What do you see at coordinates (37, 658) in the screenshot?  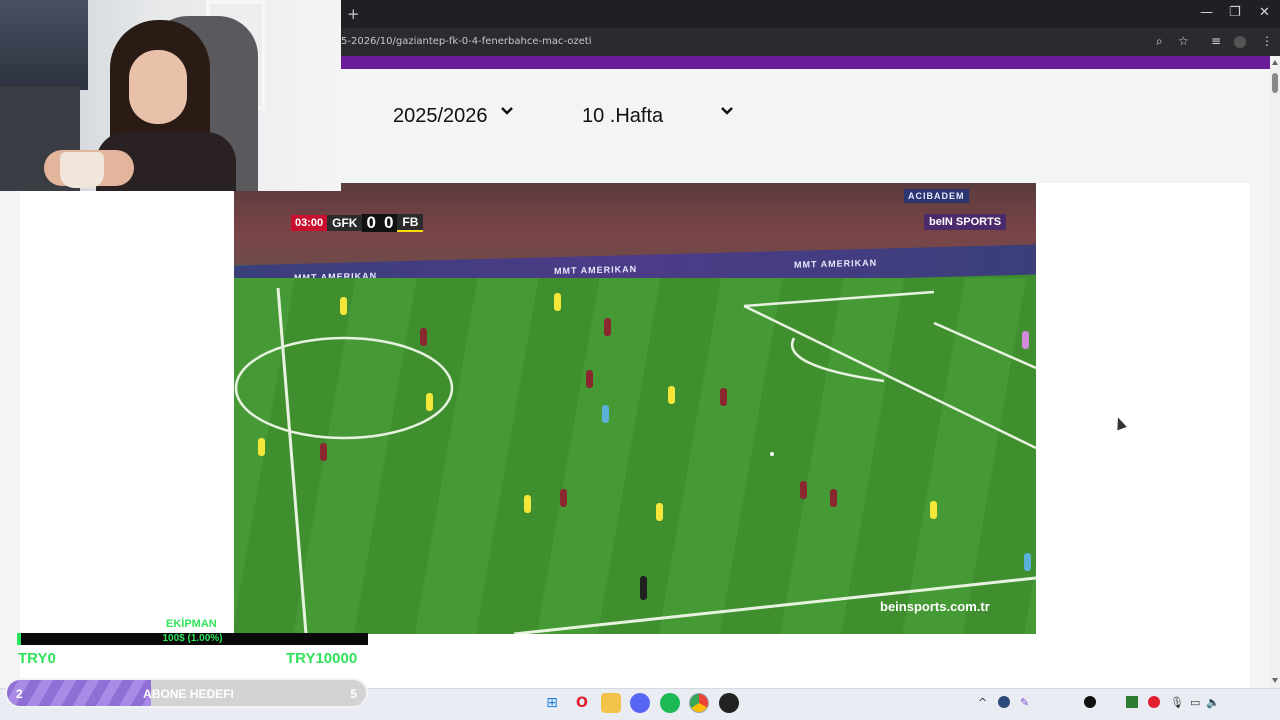 I see `equipment-goal-min: TRY0` at bounding box center [37, 658].